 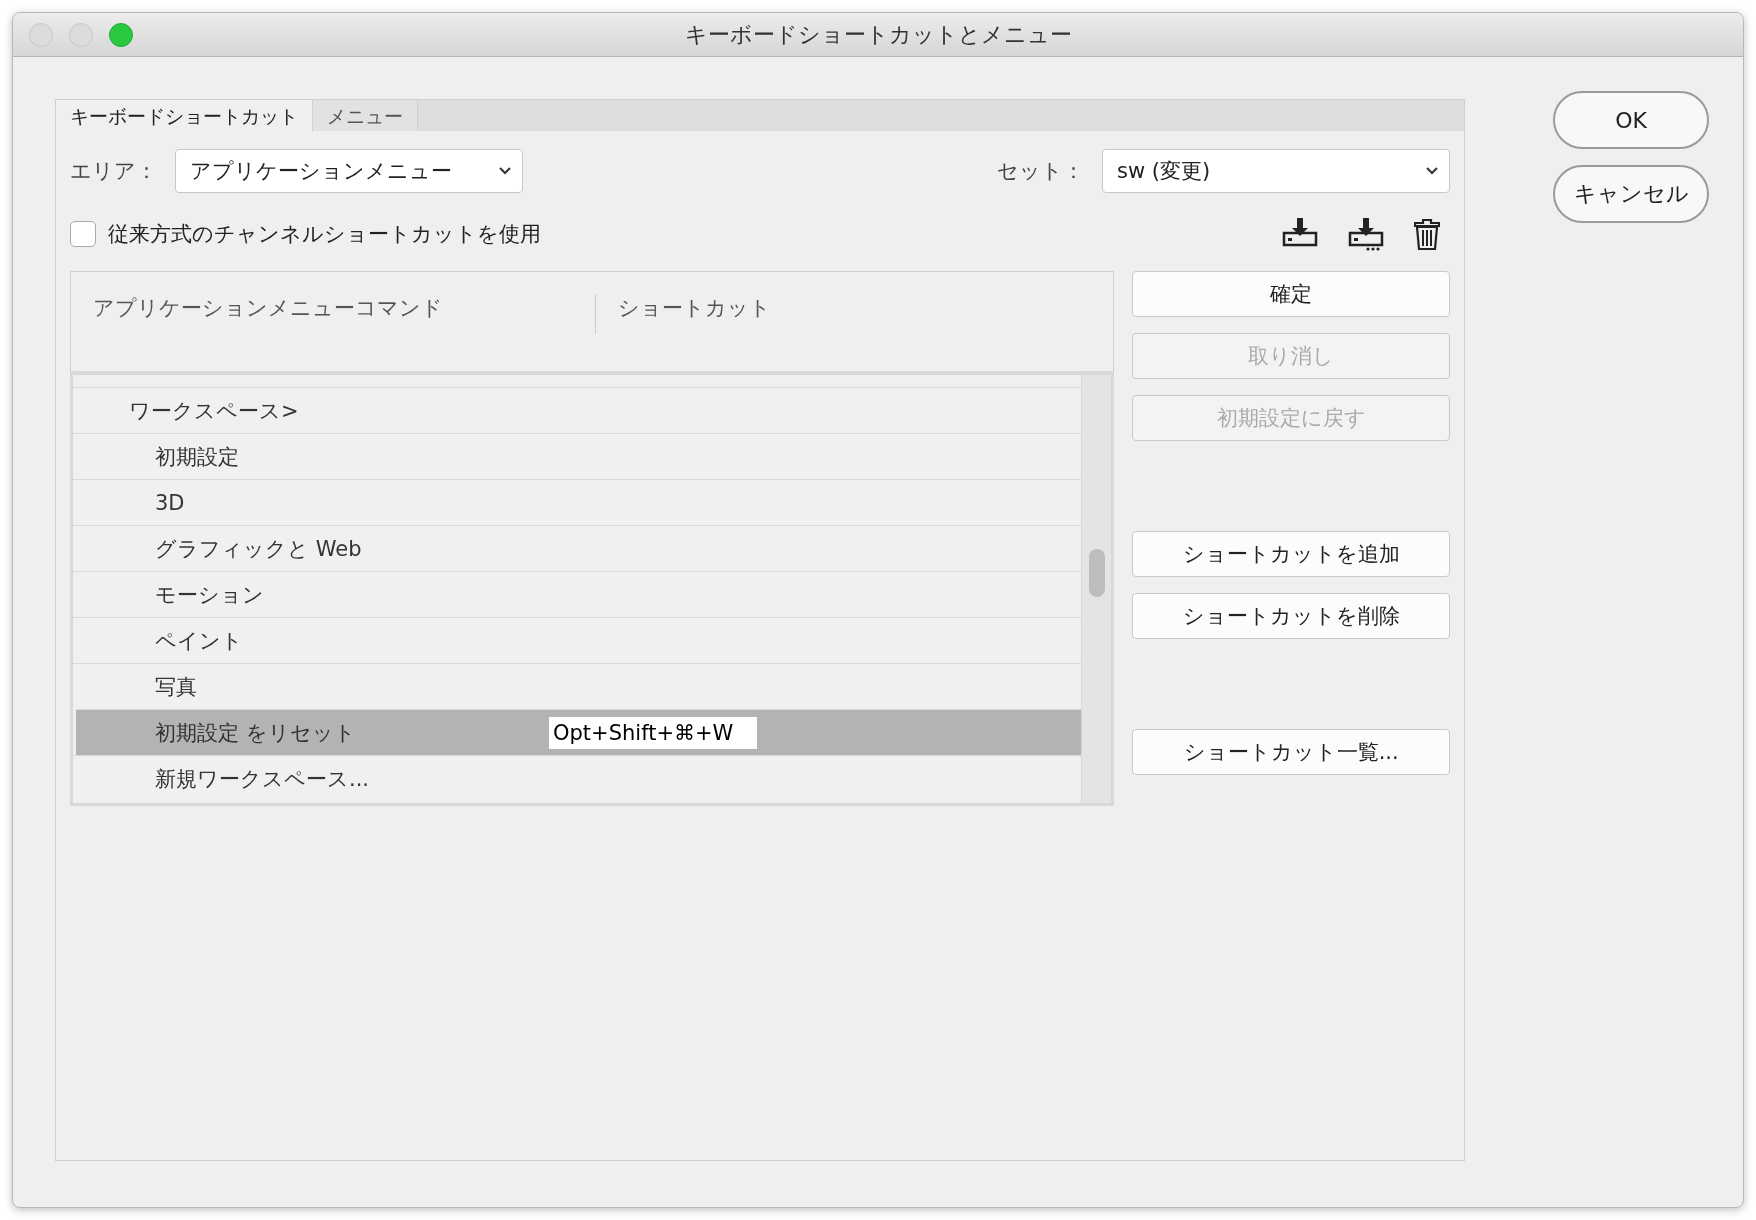 I want to click on command-label: グラフィックと Web, so click(x=259, y=549).